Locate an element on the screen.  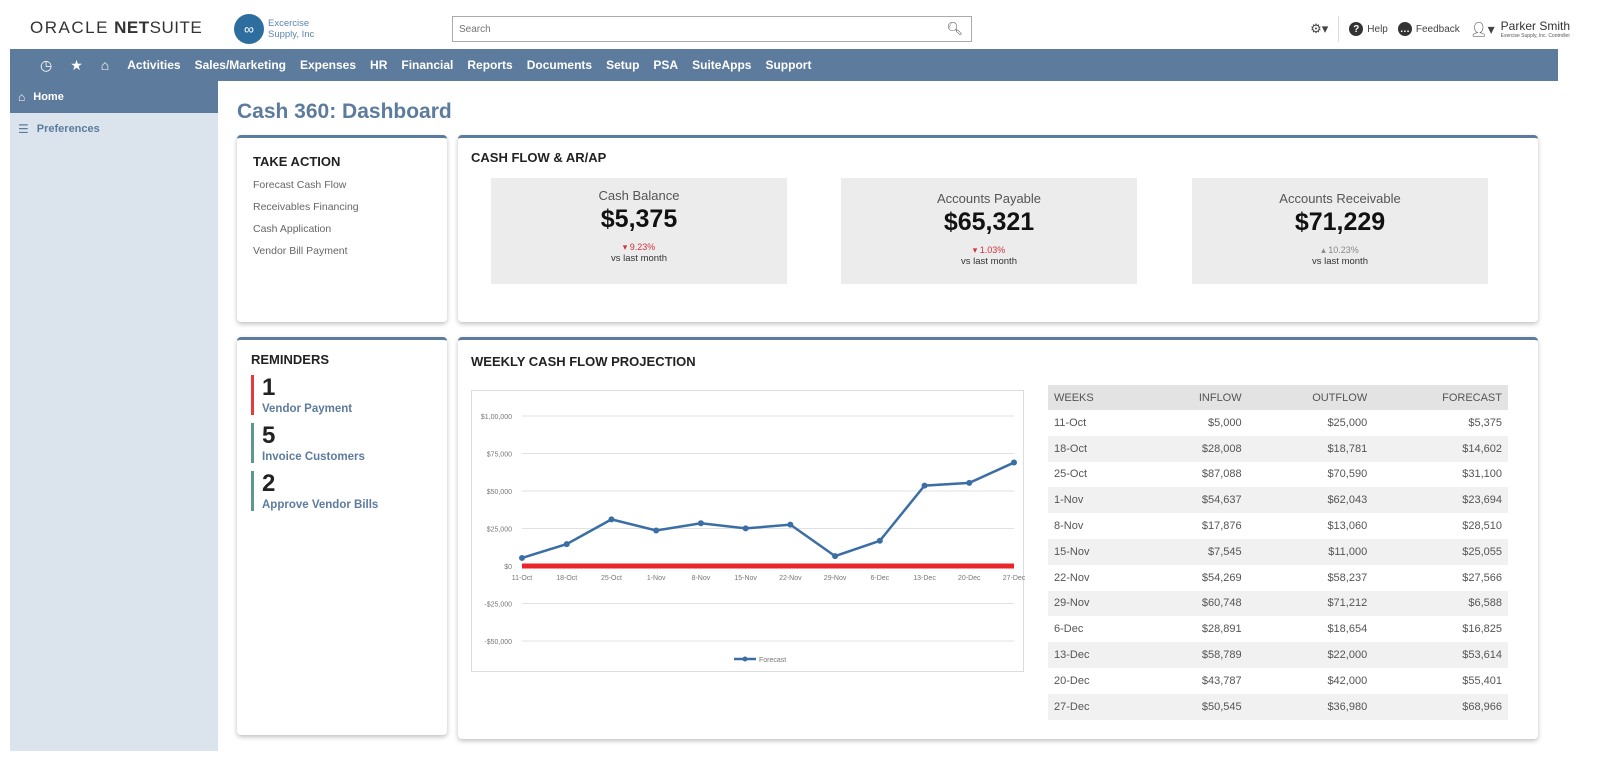
x-tick-label: 25-Oct is located at coordinates (611, 578).